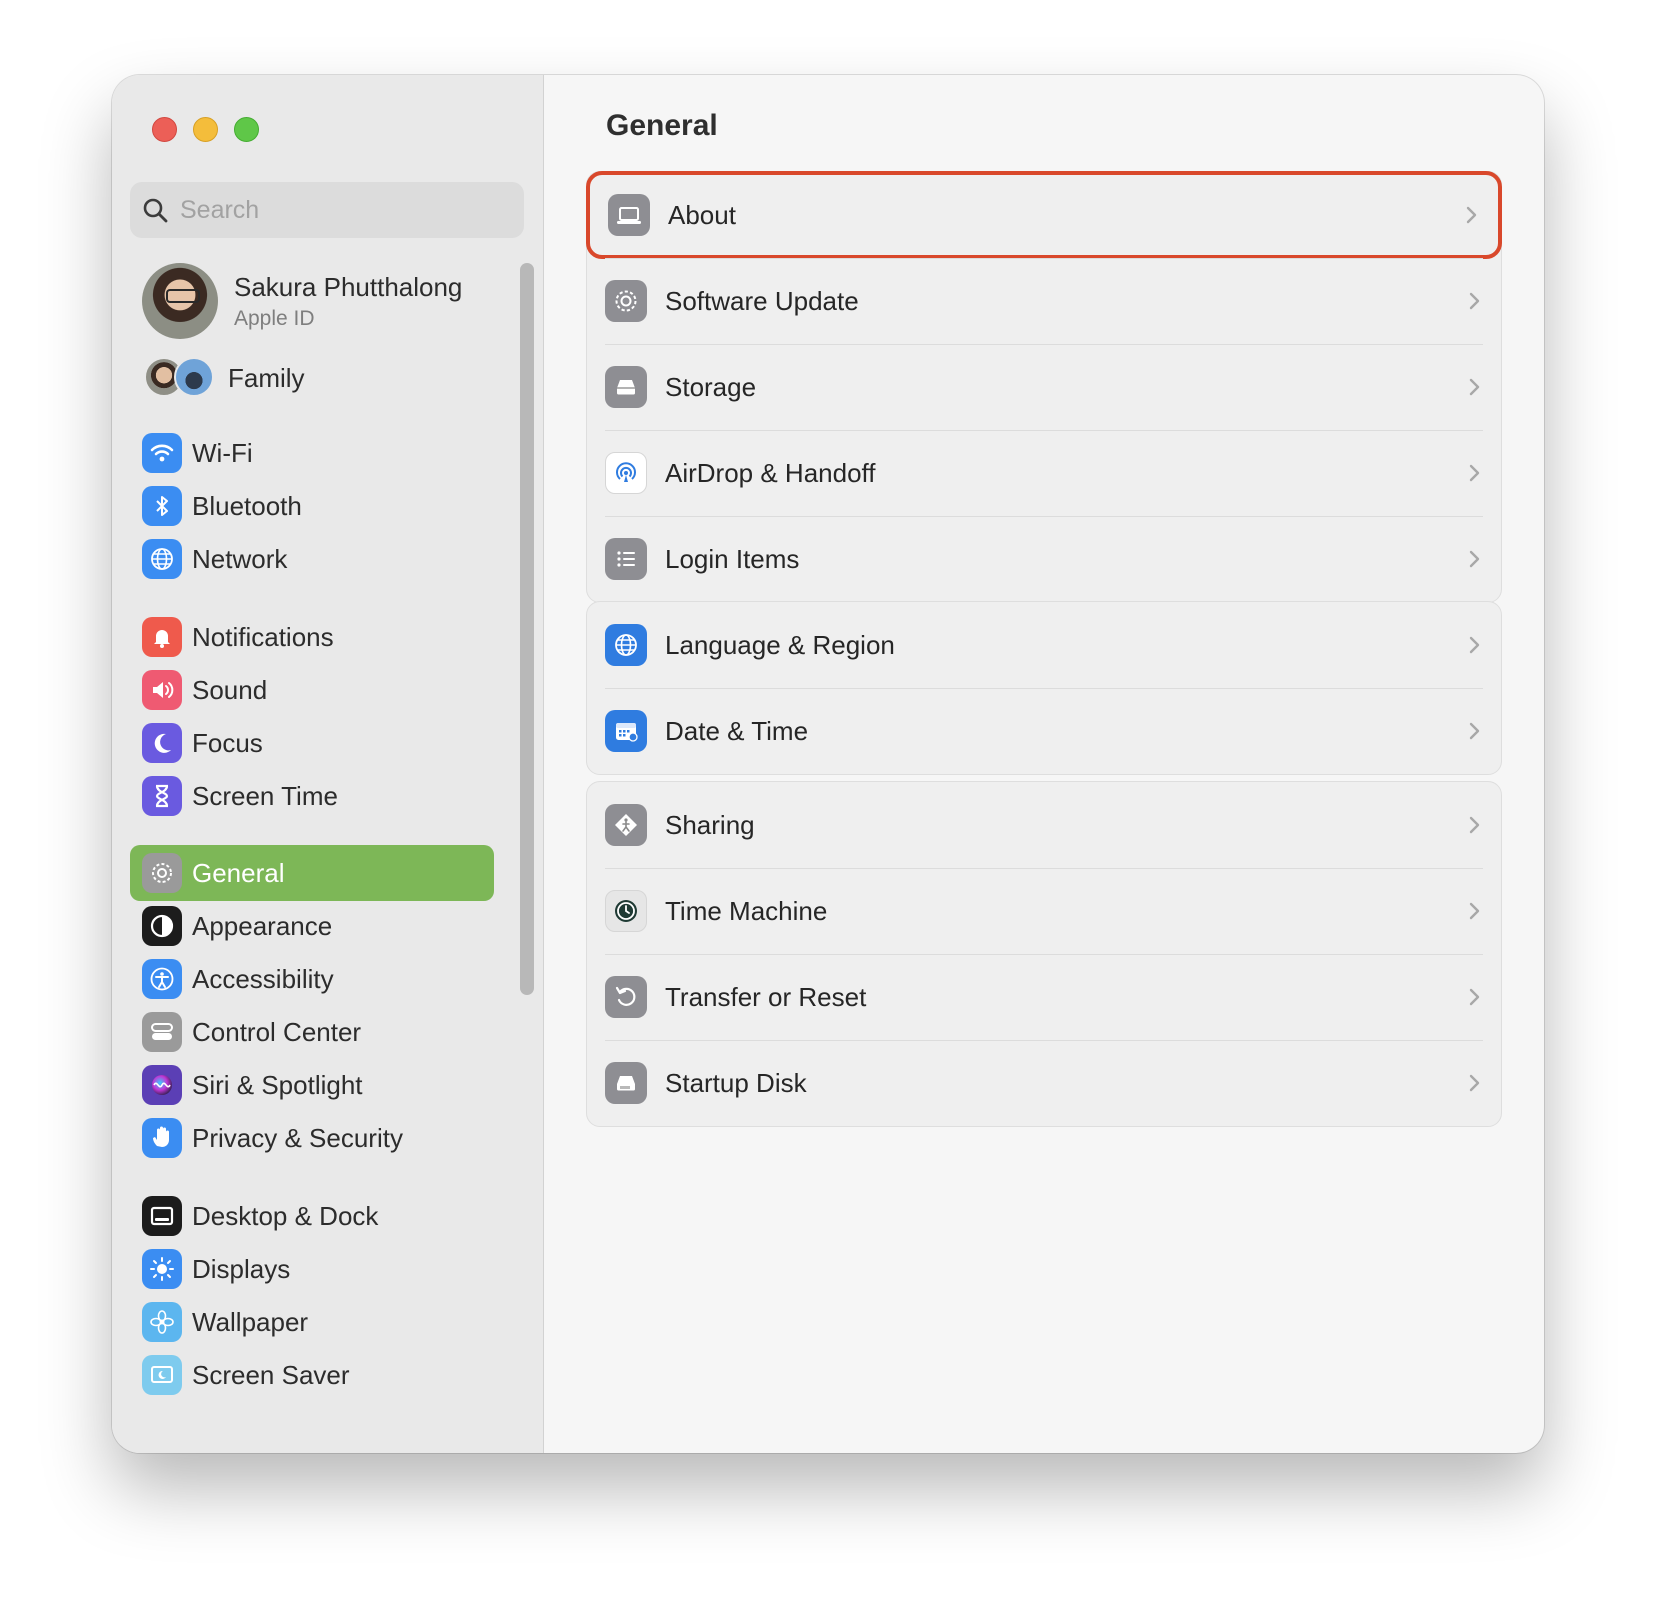 Image resolution: width=1654 pixels, height=1598 pixels. What do you see at coordinates (1044, 825) in the screenshot?
I see `row-sharing: Sharing` at bounding box center [1044, 825].